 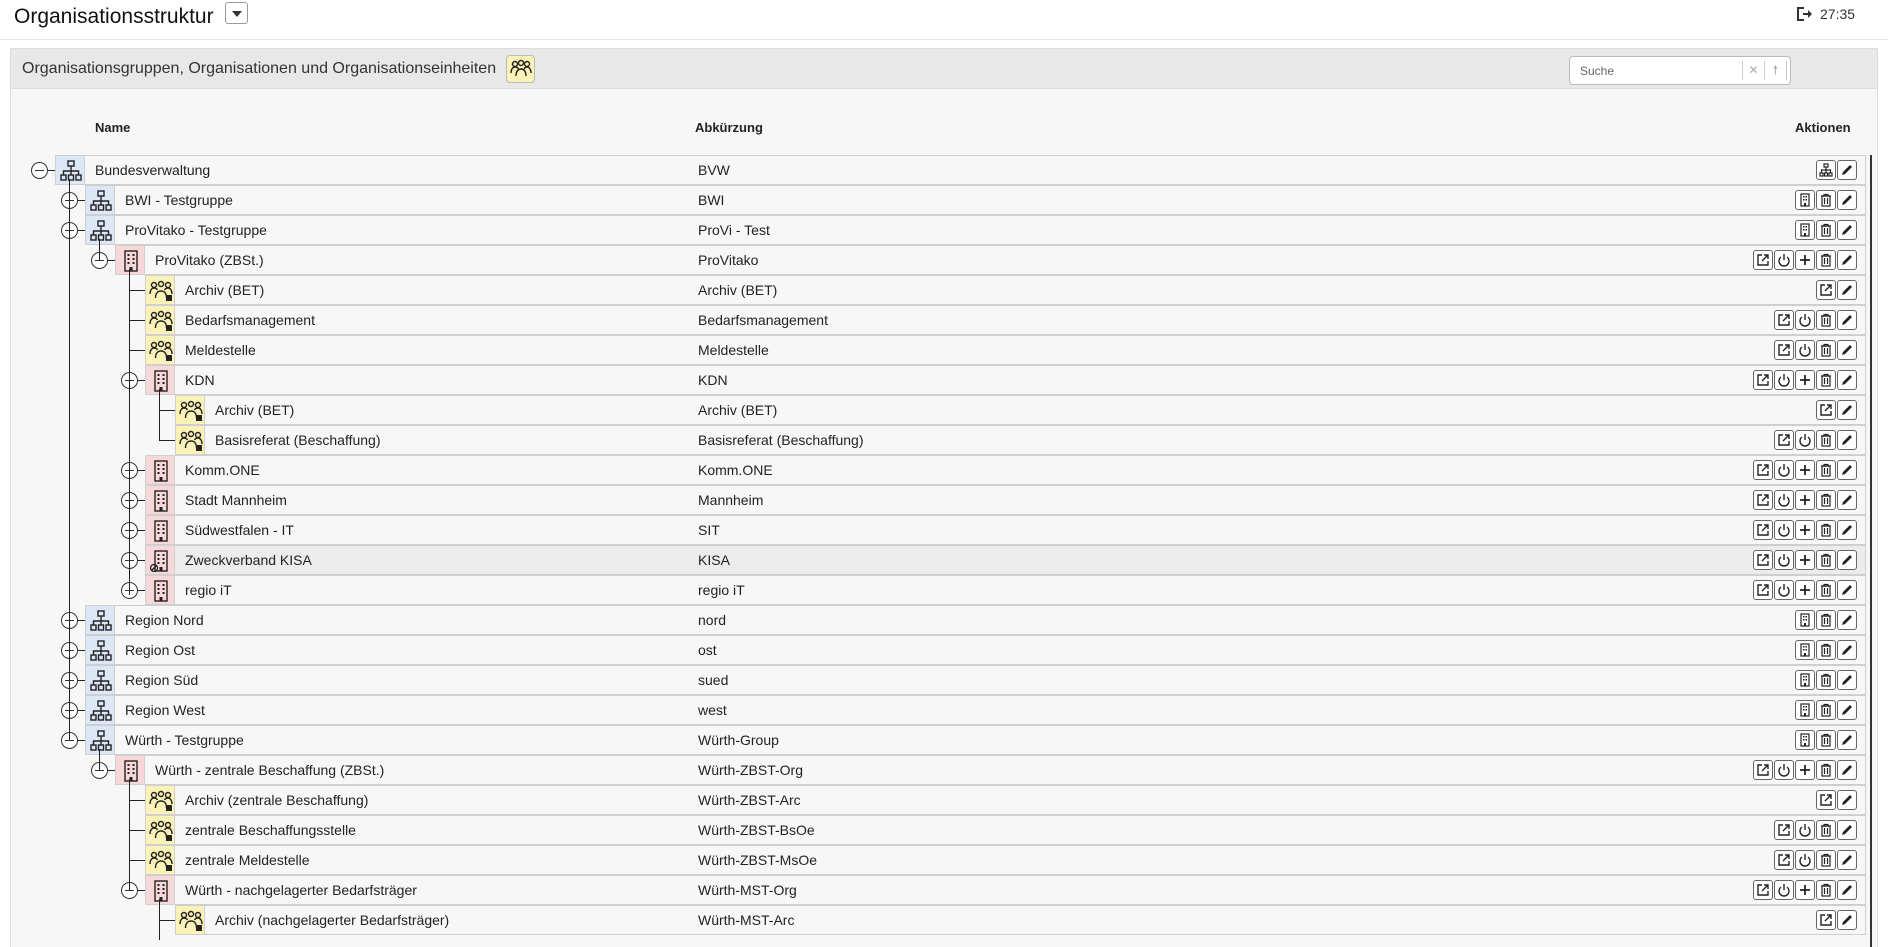 What do you see at coordinates (1775, 70) in the screenshot?
I see `search-prev-button: 🠕` at bounding box center [1775, 70].